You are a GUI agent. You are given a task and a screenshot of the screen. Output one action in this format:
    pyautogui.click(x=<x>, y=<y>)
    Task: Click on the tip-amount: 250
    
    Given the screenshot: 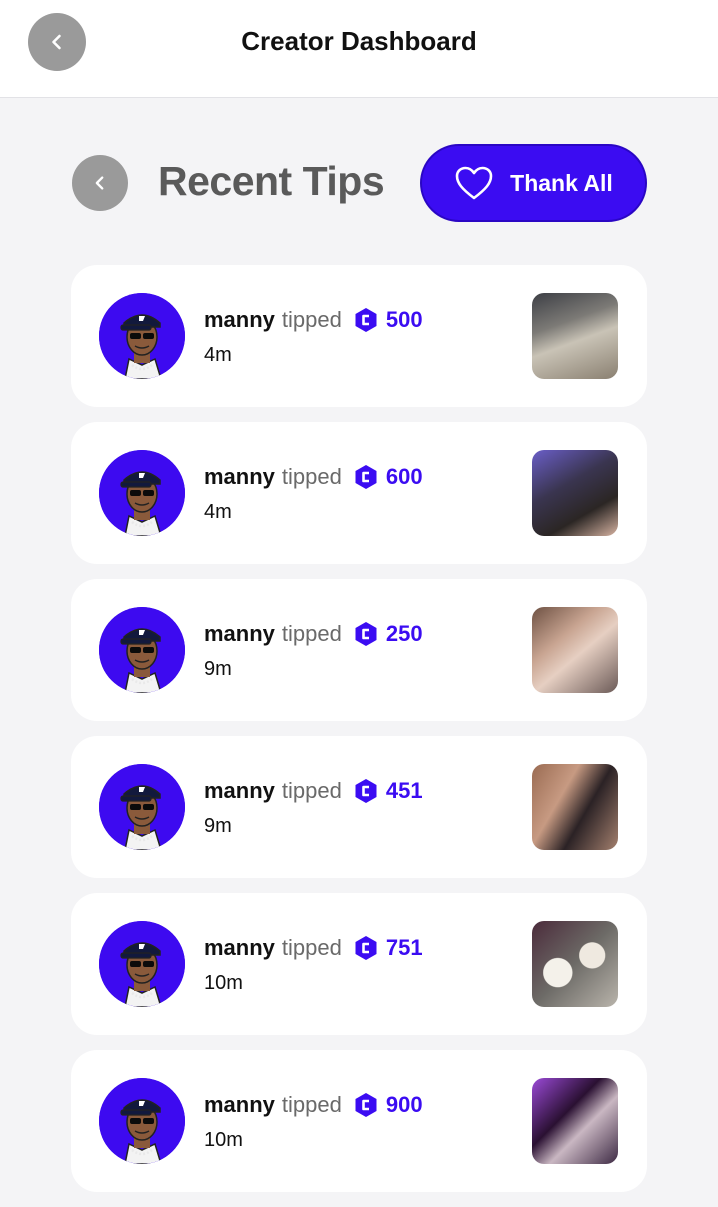 What is the action you would take?
    pyautogui.click(x=404, y=633)
    